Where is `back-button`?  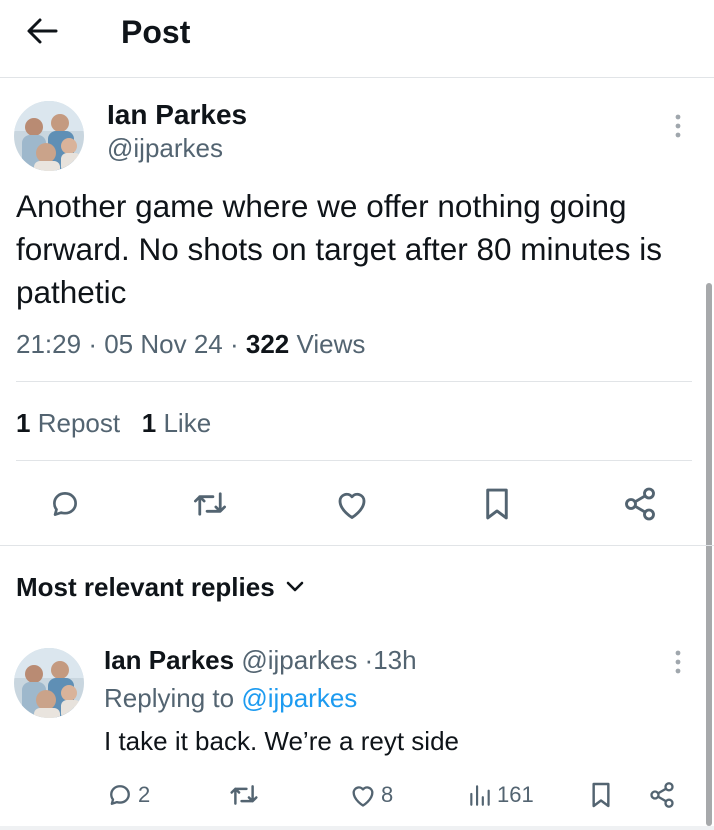 back-button is located at coordinates (42, 31).